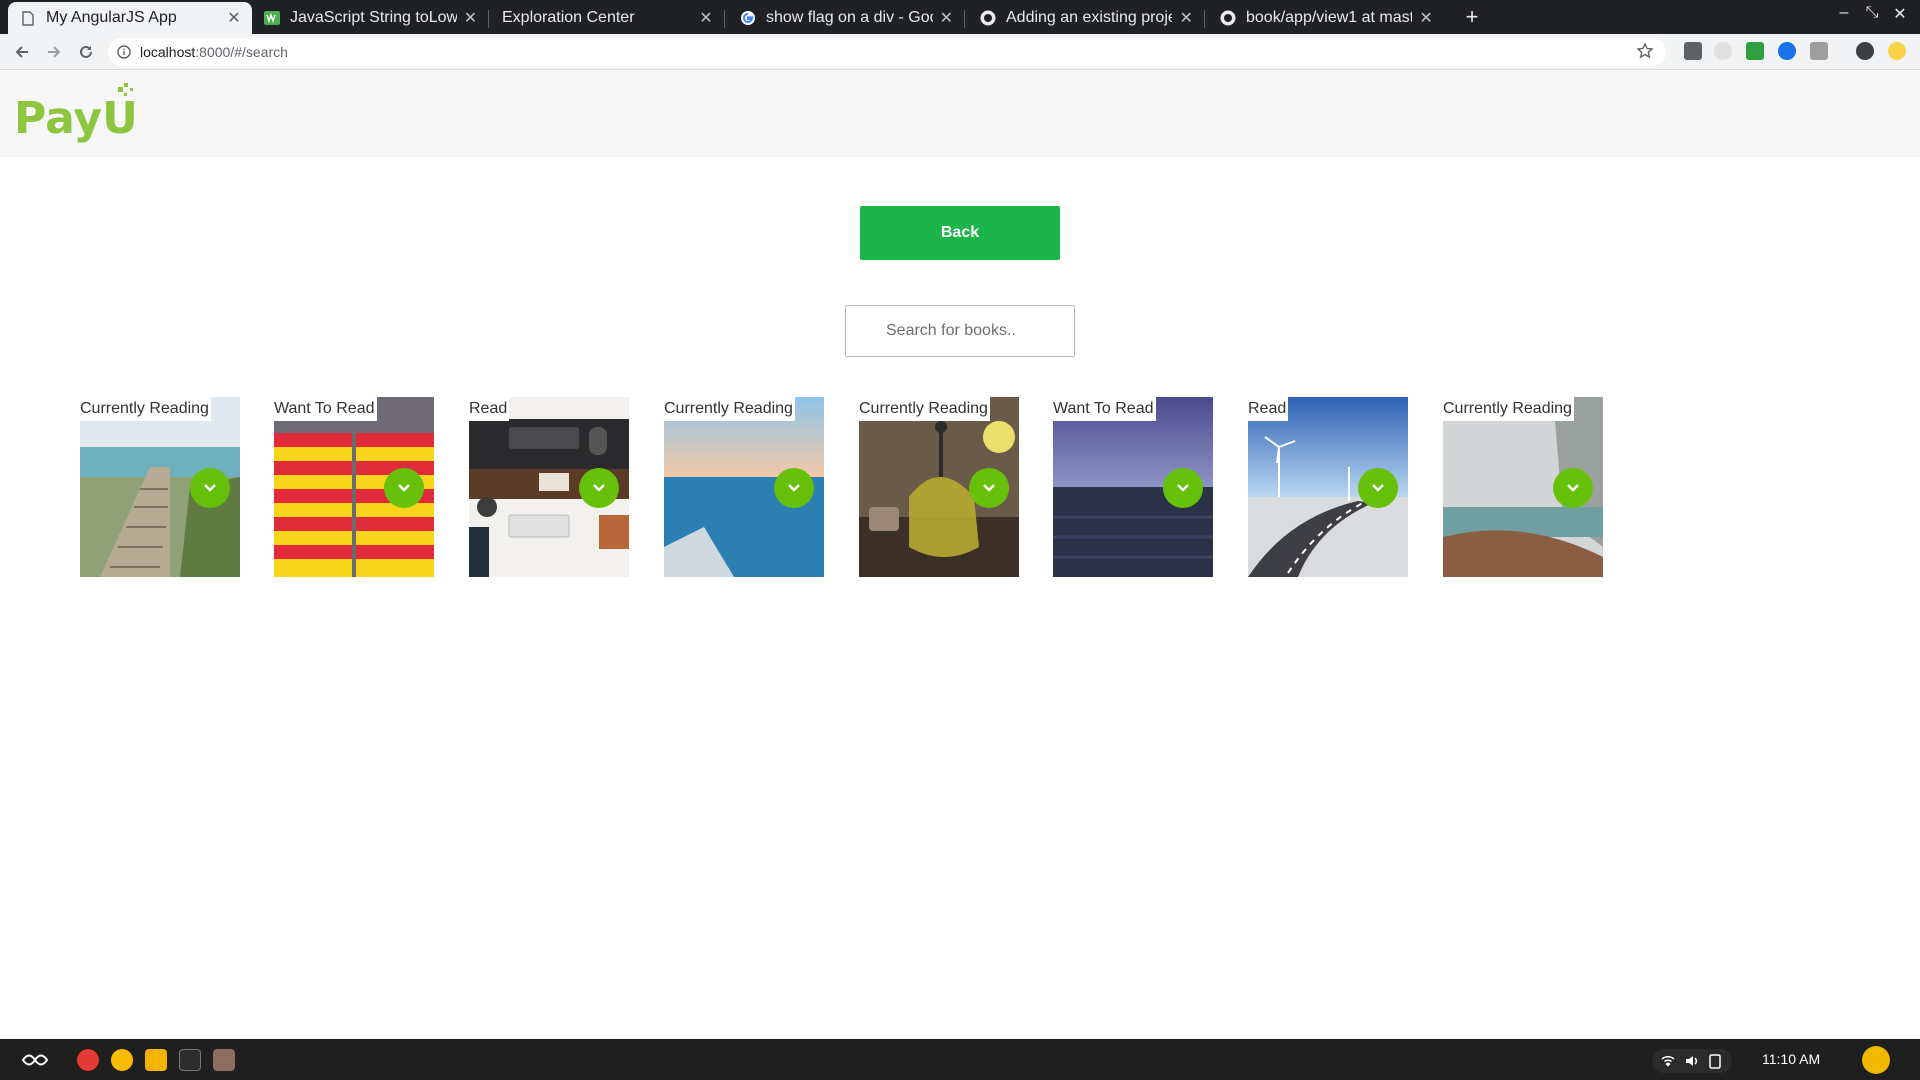 The width and height of the screenshot is (1920, 1080). I want to click on tab-title: JavaScript String toLowe, so click(373, 17).